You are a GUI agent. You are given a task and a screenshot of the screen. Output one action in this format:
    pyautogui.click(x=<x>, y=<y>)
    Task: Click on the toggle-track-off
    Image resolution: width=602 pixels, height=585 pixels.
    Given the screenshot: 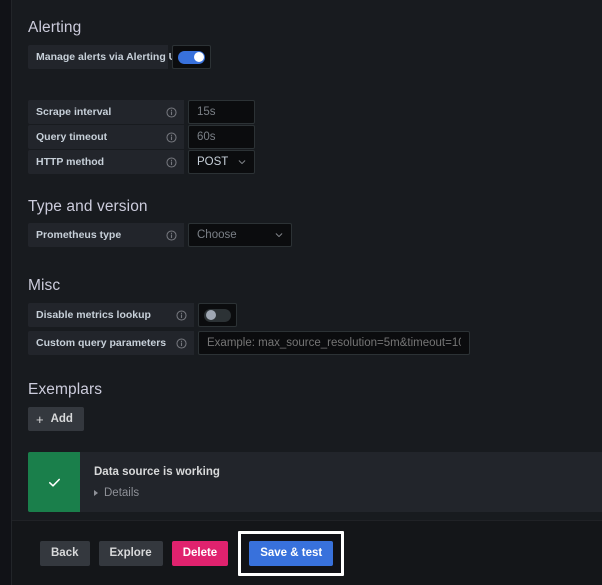 What is the action you would take?
    pyautogui.click(x=217, y=315)
    